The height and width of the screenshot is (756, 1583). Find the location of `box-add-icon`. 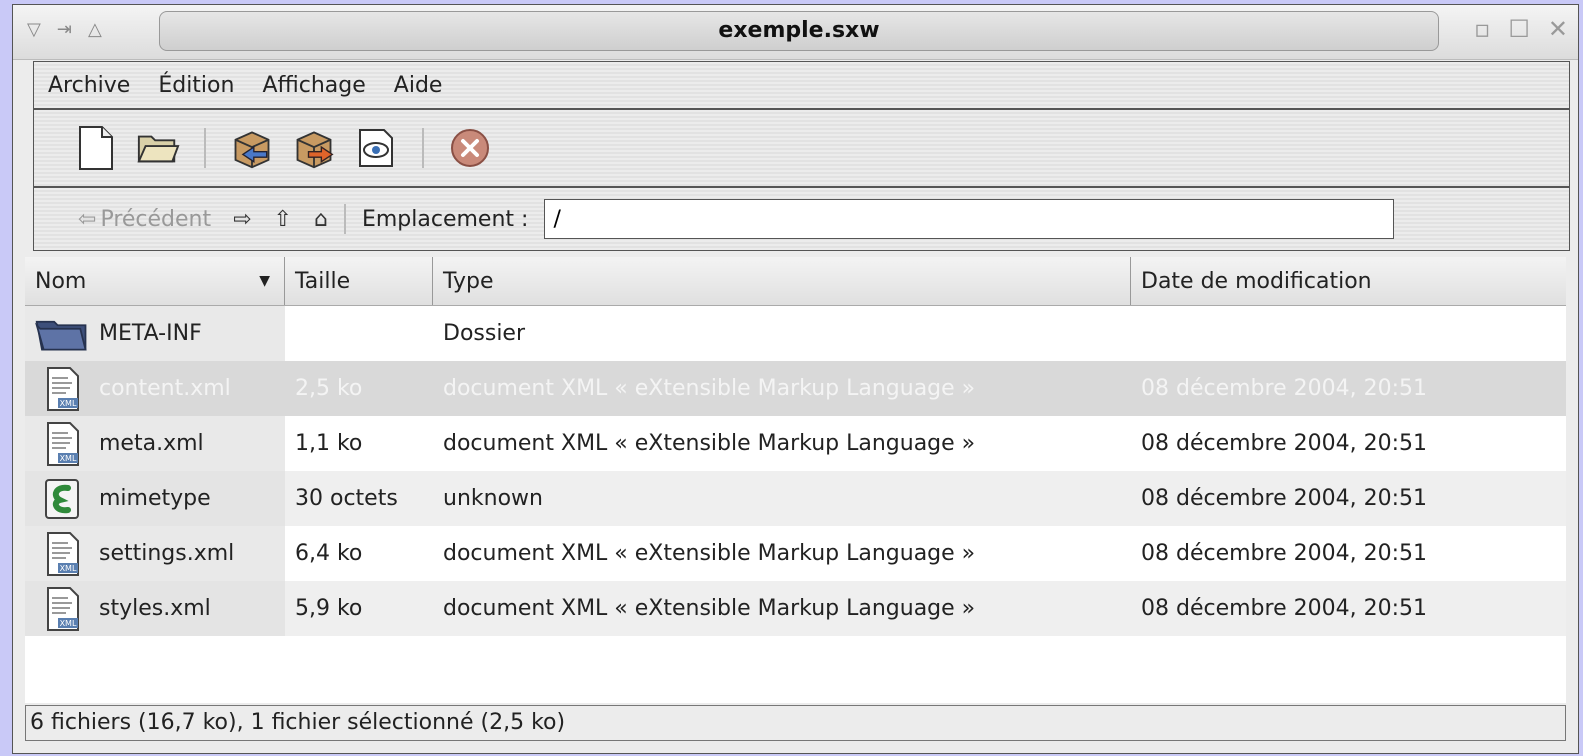

box-add-icon is located at coordinates (252, 150).